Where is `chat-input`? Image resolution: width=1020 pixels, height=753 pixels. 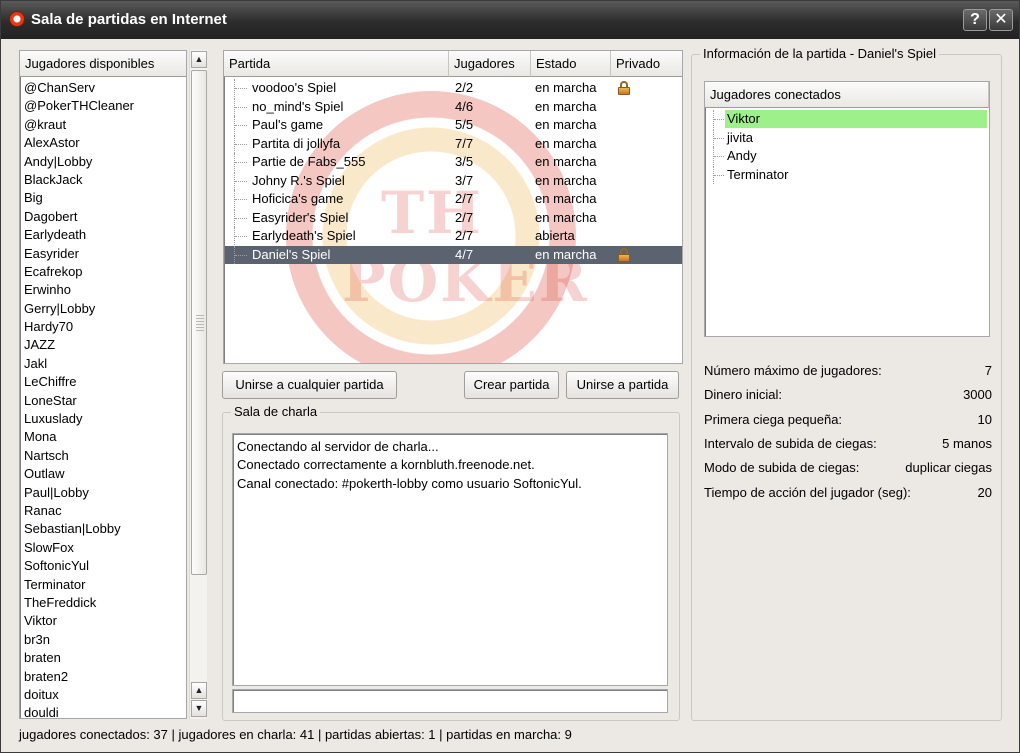
chat-input is located at coordinates (450, 701).